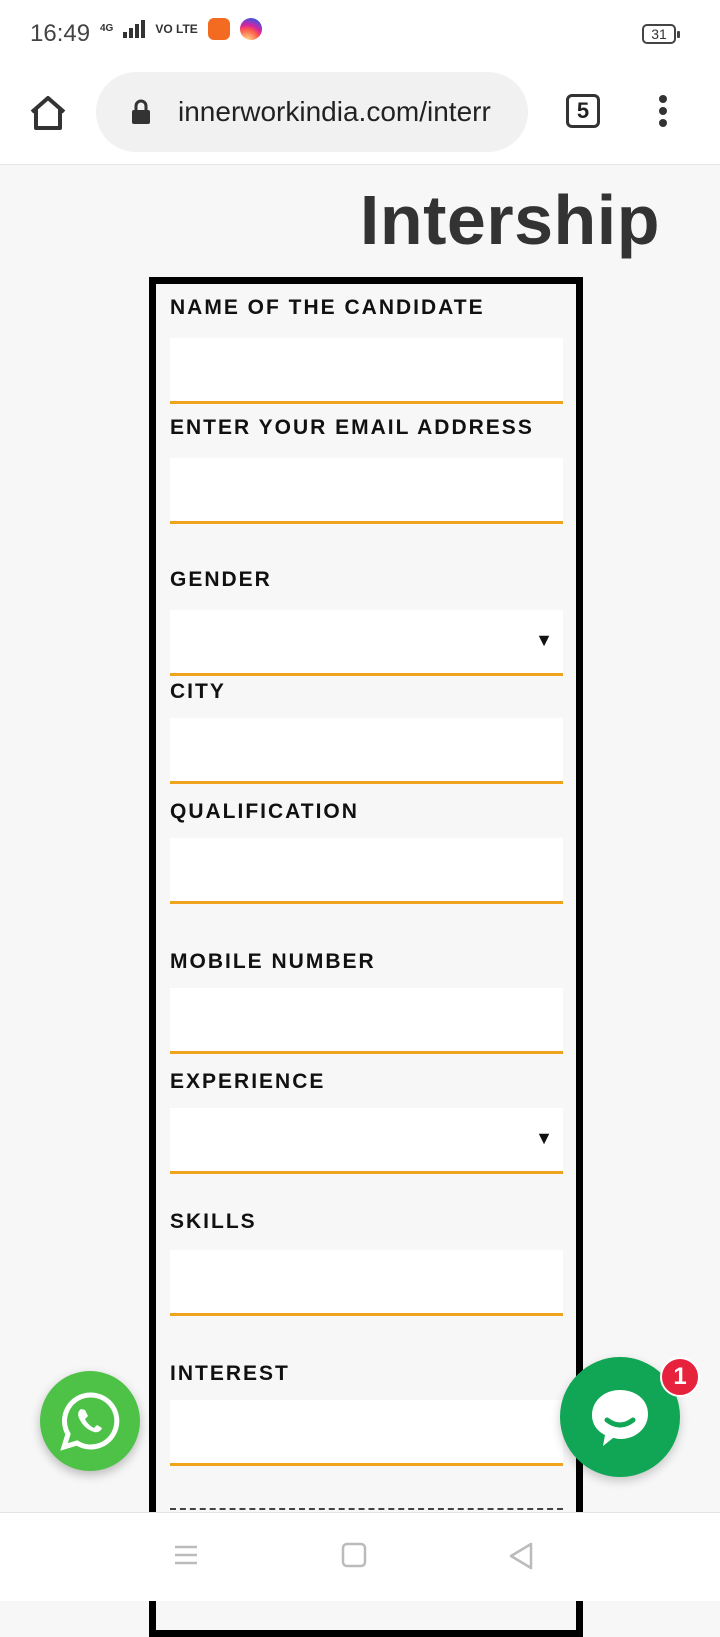 The height and width of the screenshot is (1637, 720). Describe the element at coordinates (366, 371) in the screenshot. I see `name-input` at that location.